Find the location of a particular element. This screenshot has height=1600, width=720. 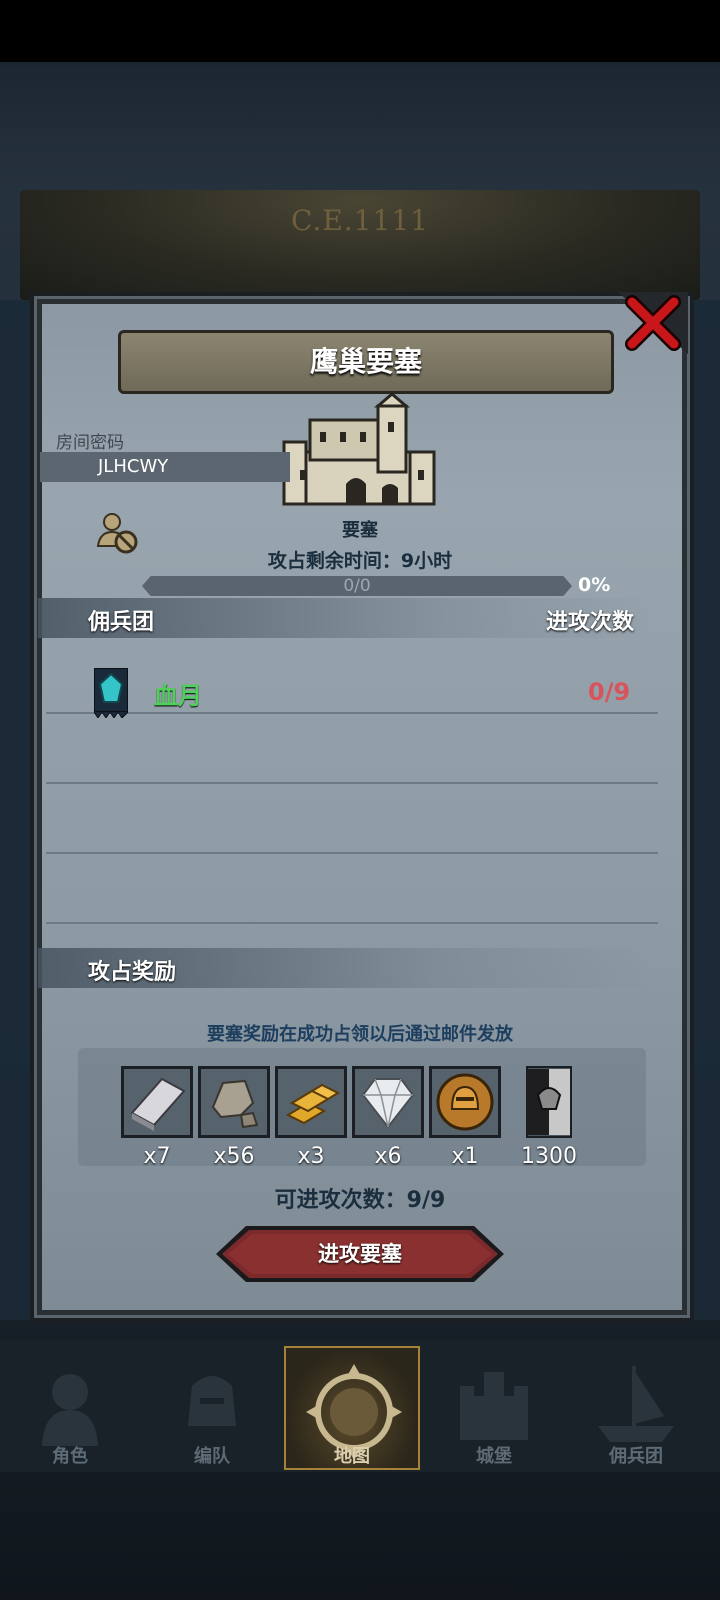

map-edge-left is located at coordinates (17, 810).